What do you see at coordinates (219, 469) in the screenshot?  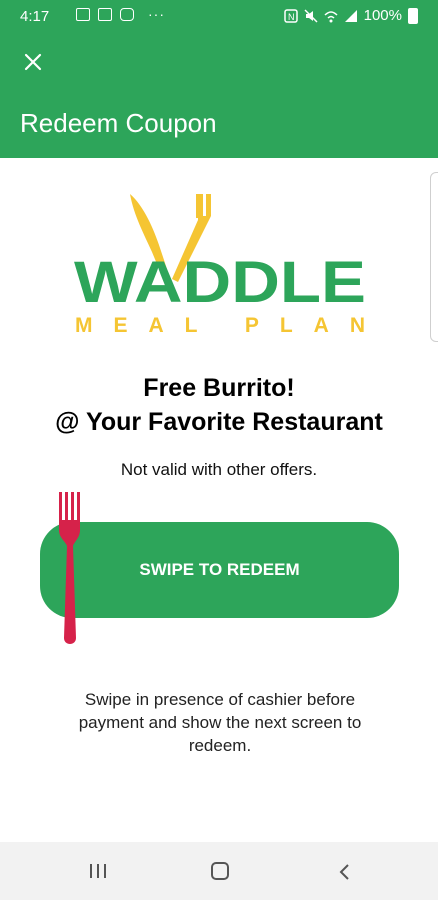 I see `coupon-terms: Not valid with other offers.` at bounding box center [219, 469].